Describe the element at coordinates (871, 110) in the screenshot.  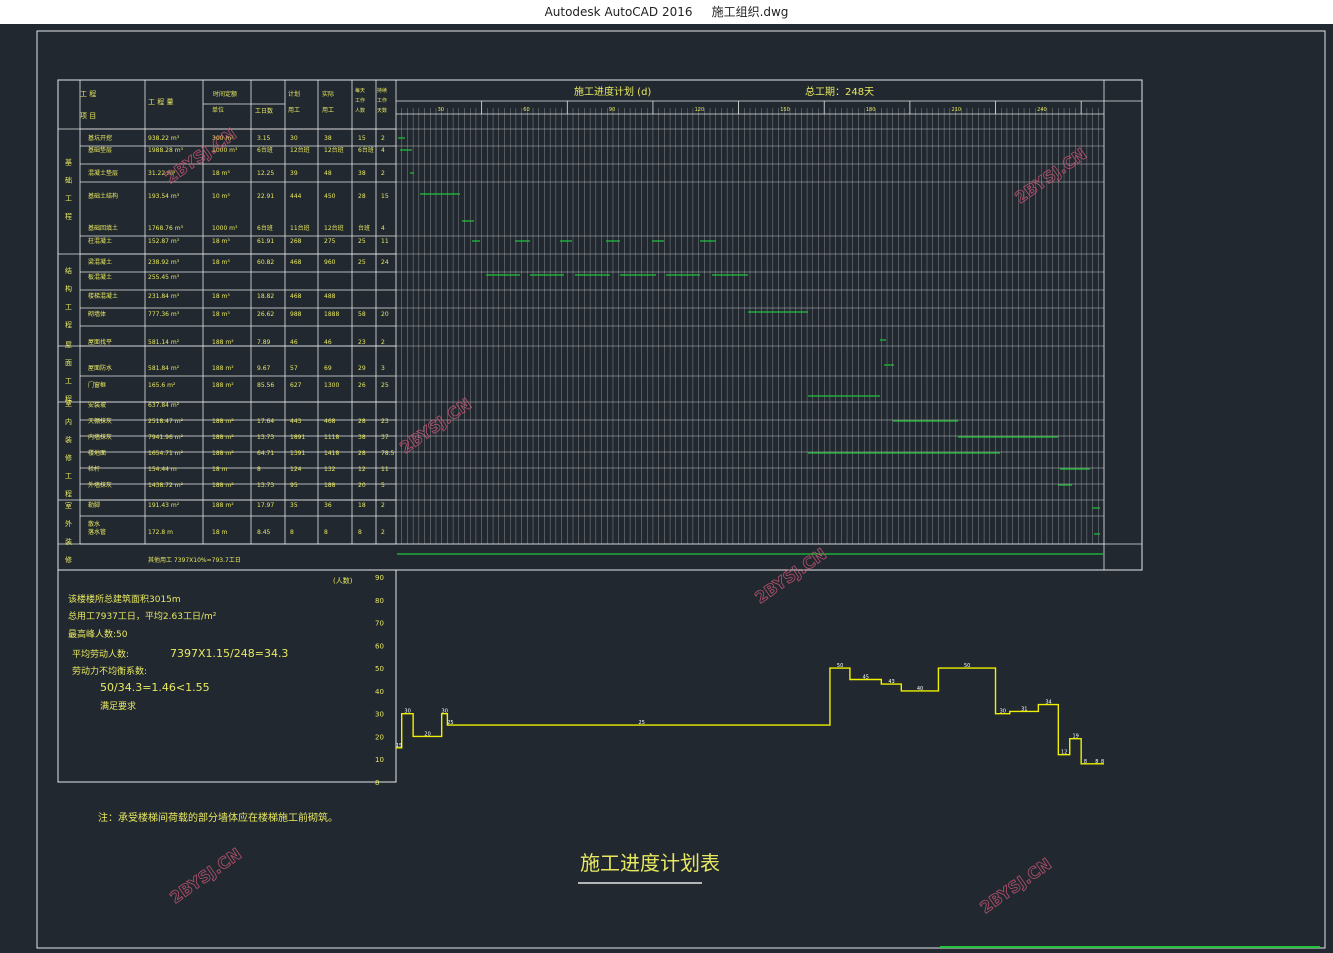
I see `month-label: 180` at that location.